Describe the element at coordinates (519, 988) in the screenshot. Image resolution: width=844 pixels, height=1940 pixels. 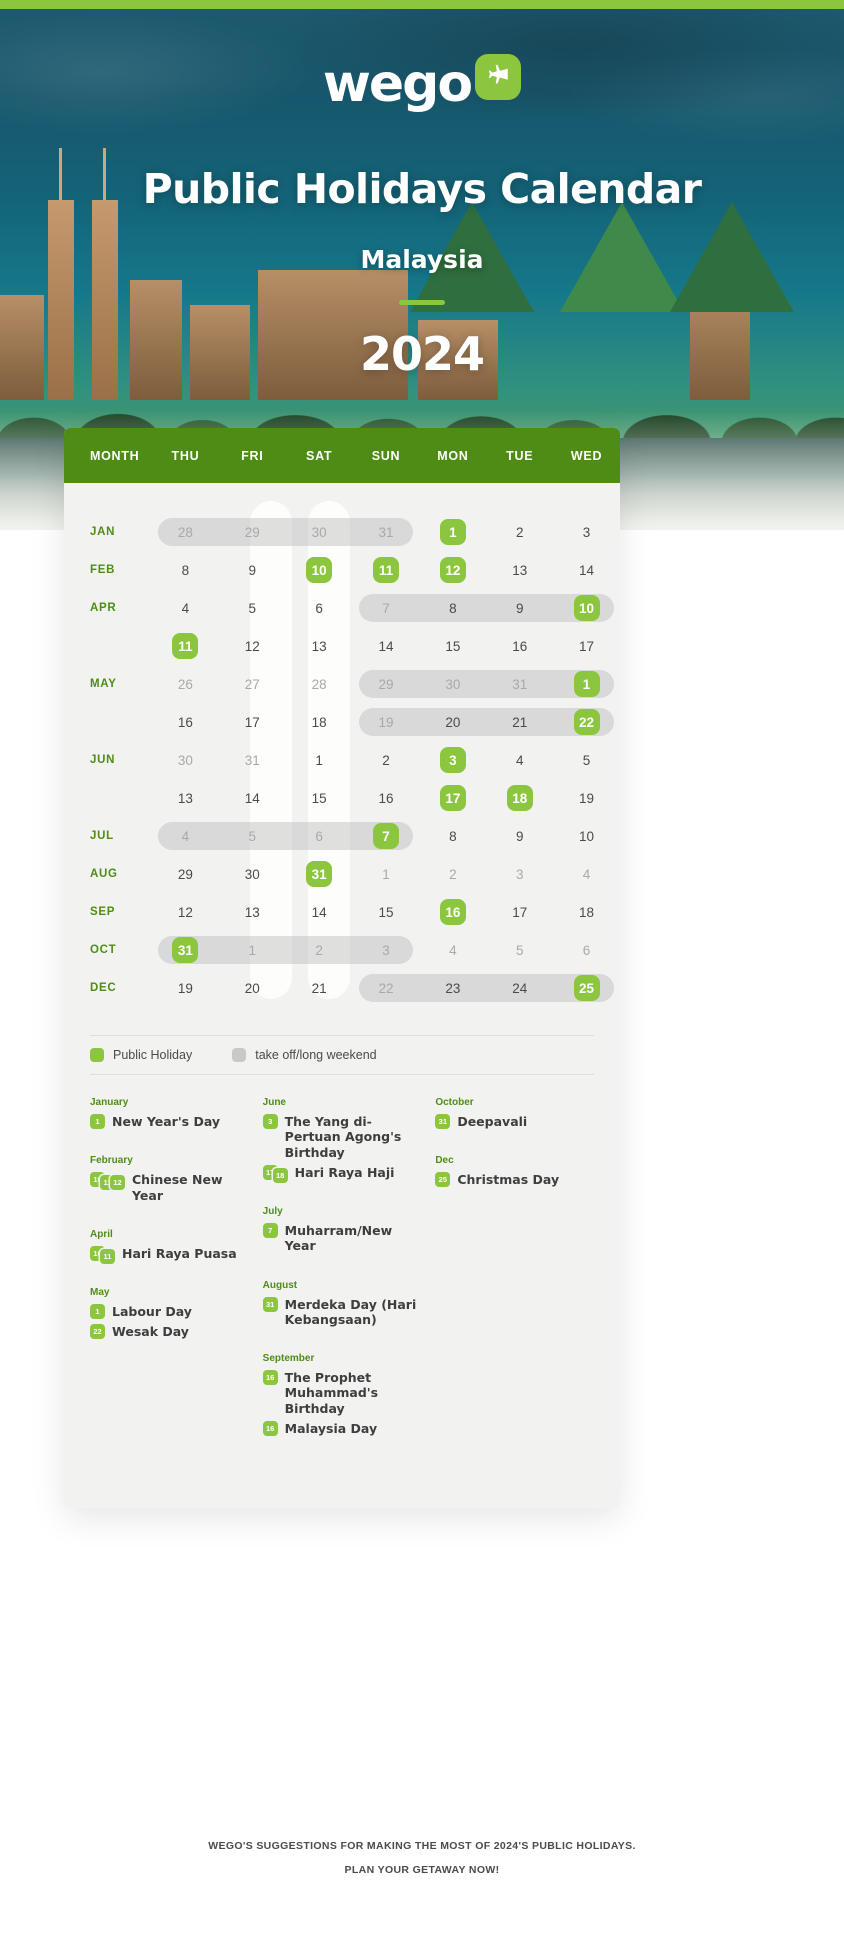
I see `calendar-cell: 24` at that location.